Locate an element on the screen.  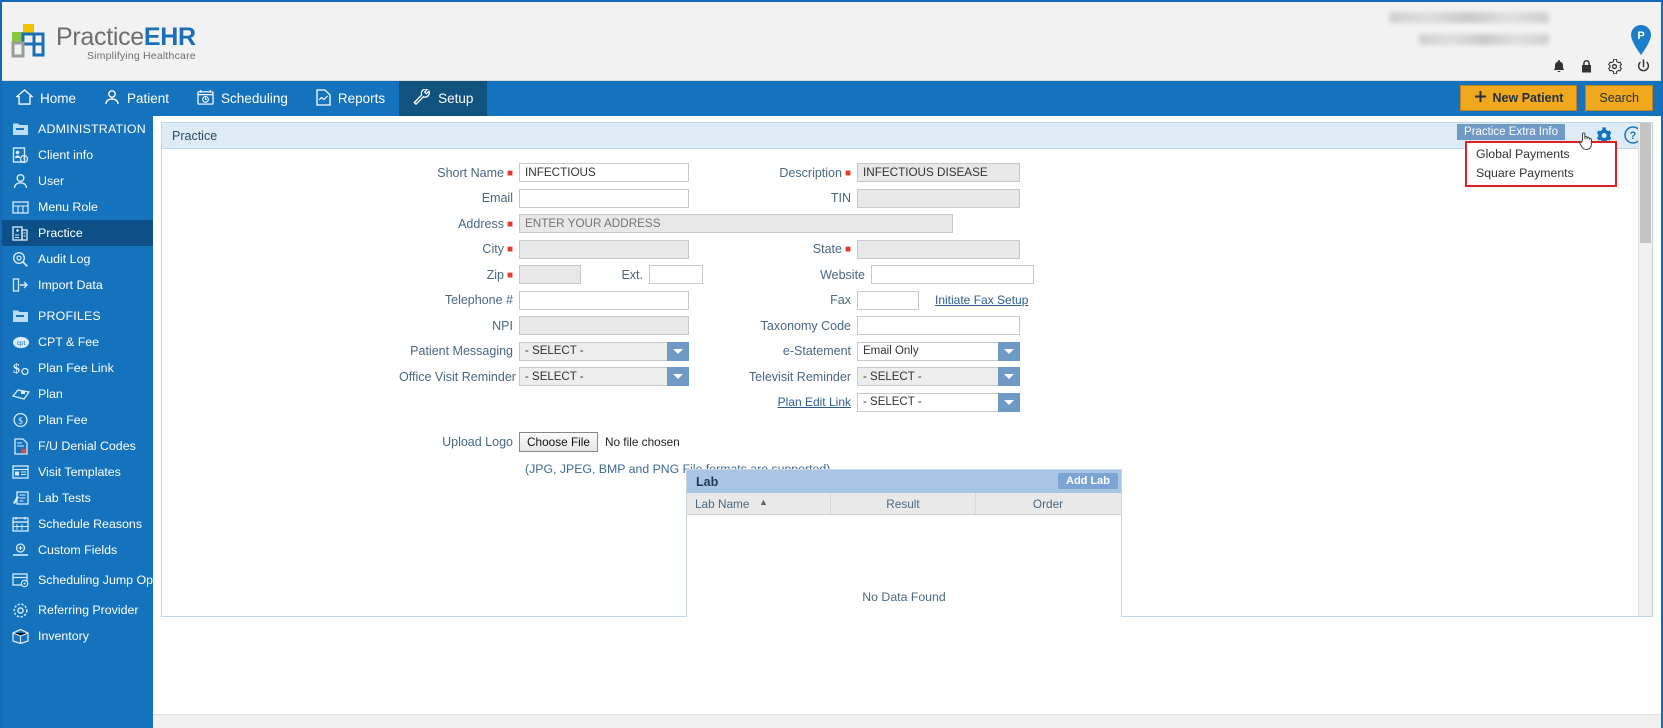
panel-vertical-scrollbar is located at coordinates (1645, 369).